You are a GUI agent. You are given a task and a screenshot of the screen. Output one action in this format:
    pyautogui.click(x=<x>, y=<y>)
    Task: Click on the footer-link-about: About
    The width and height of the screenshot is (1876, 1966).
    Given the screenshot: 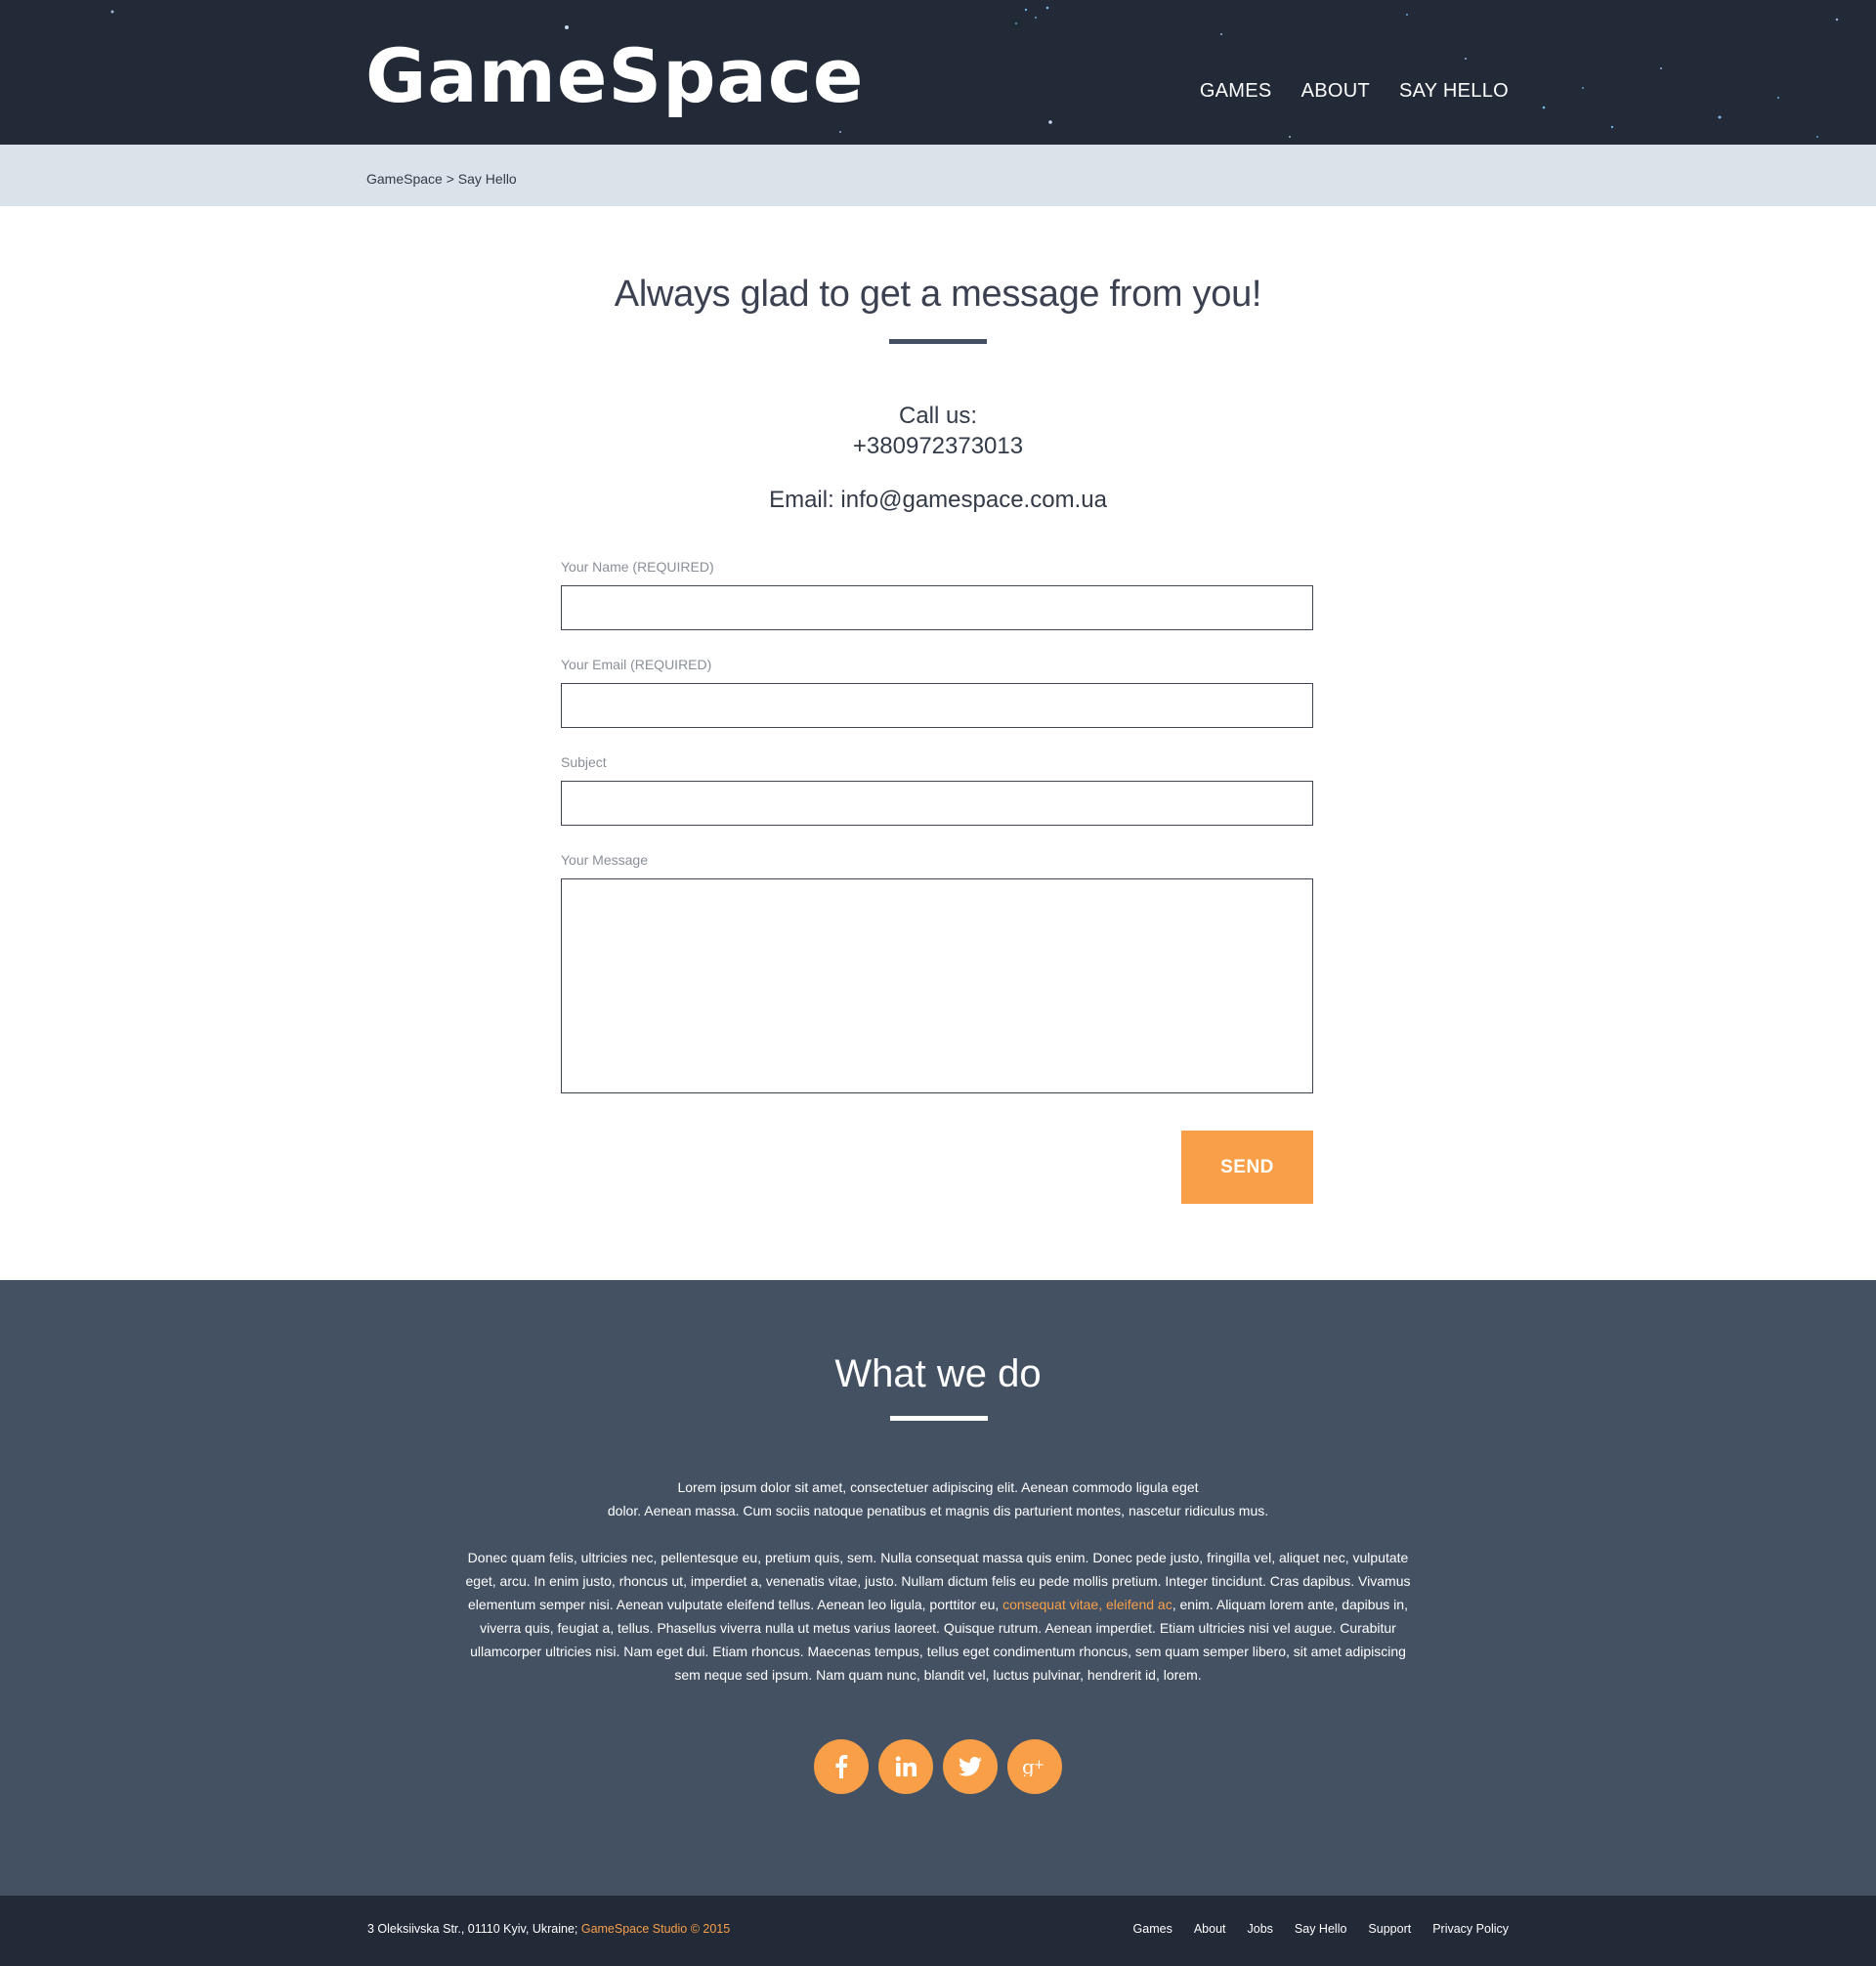 What is the action you would take?
    pyautogui.click(x=1210, y=1929)
    